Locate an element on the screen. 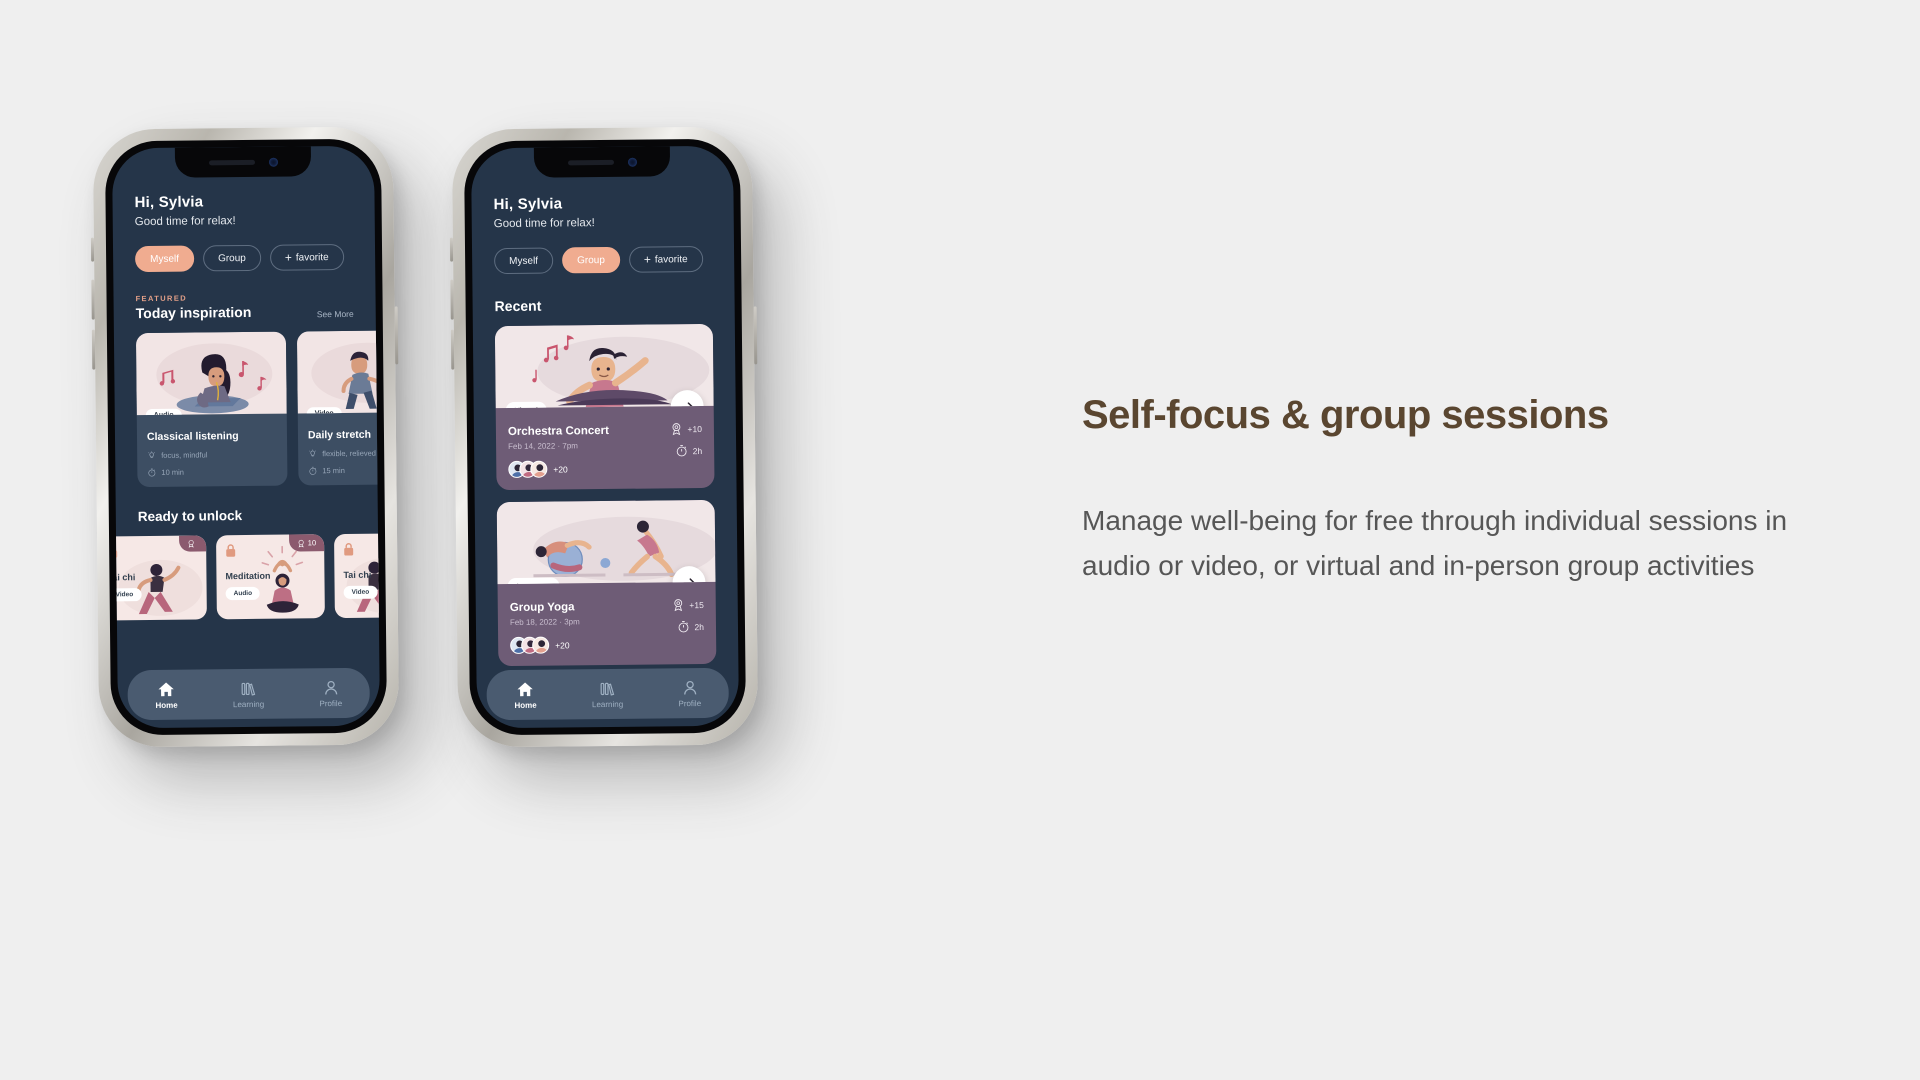 The image size is (1920, 1080). session-duration-label: 2h is located at coordinates (699, 626).